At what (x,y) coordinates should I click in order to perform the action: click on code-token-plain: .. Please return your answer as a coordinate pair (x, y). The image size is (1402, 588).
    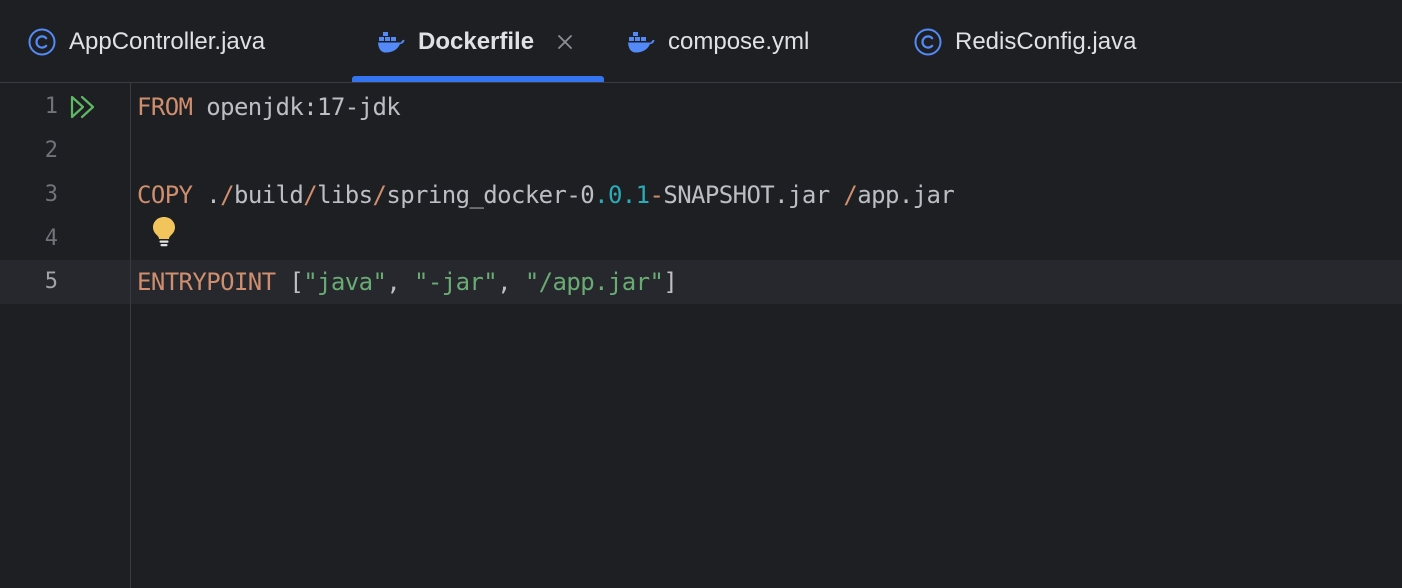
    Looking at the image, I should click on (206, 195).